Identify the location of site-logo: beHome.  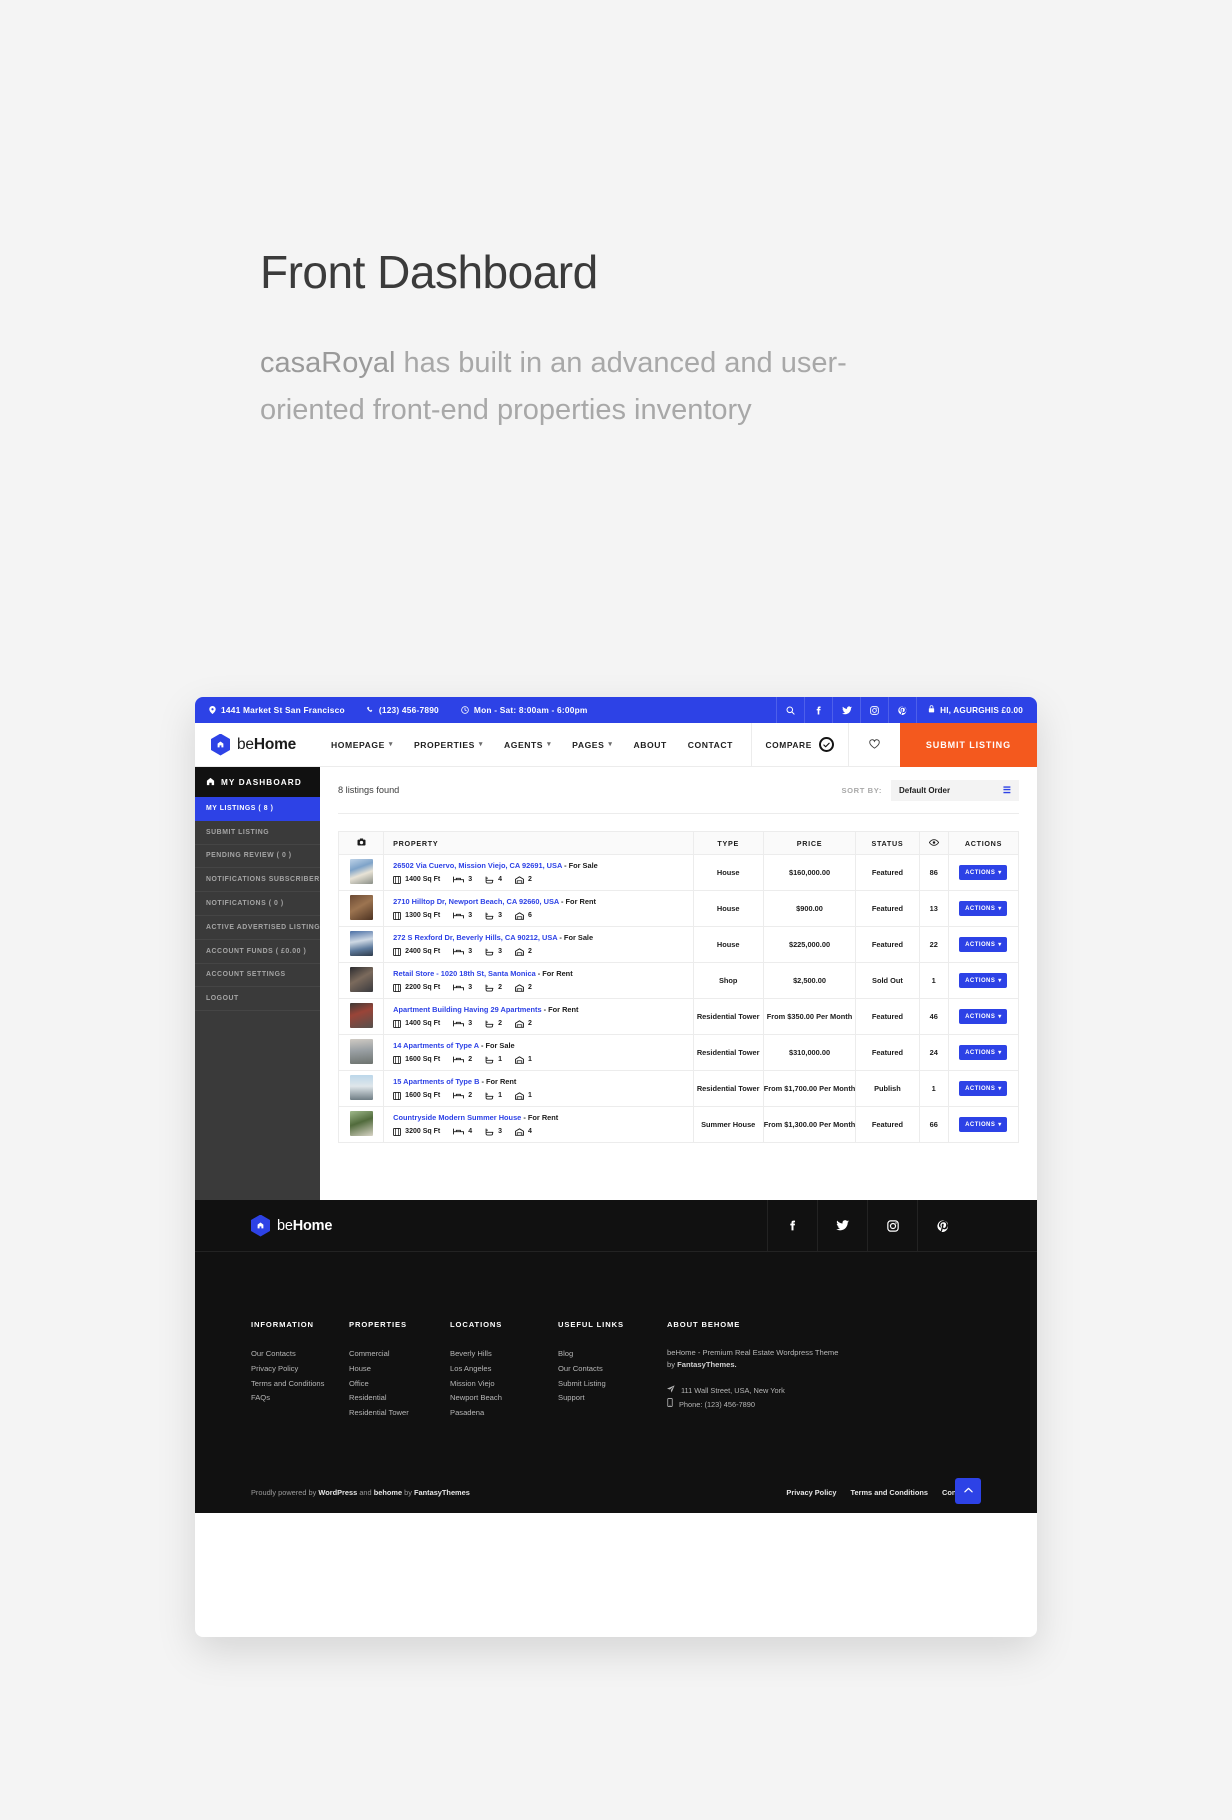
(257, 744).